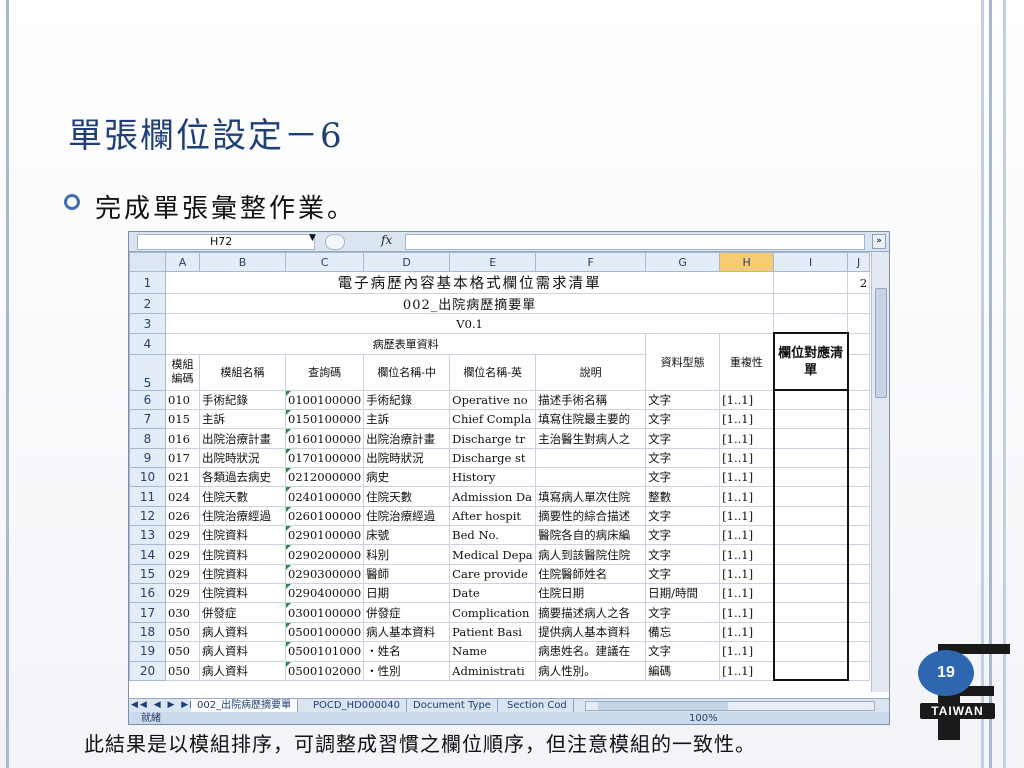 Image resolution: width=1024 pixels, height=768 pixels. What do you see at coordinates (407, 477) in the screenshot?
I see `cell-field-cn: 病史` at bounding box center [407, 477].